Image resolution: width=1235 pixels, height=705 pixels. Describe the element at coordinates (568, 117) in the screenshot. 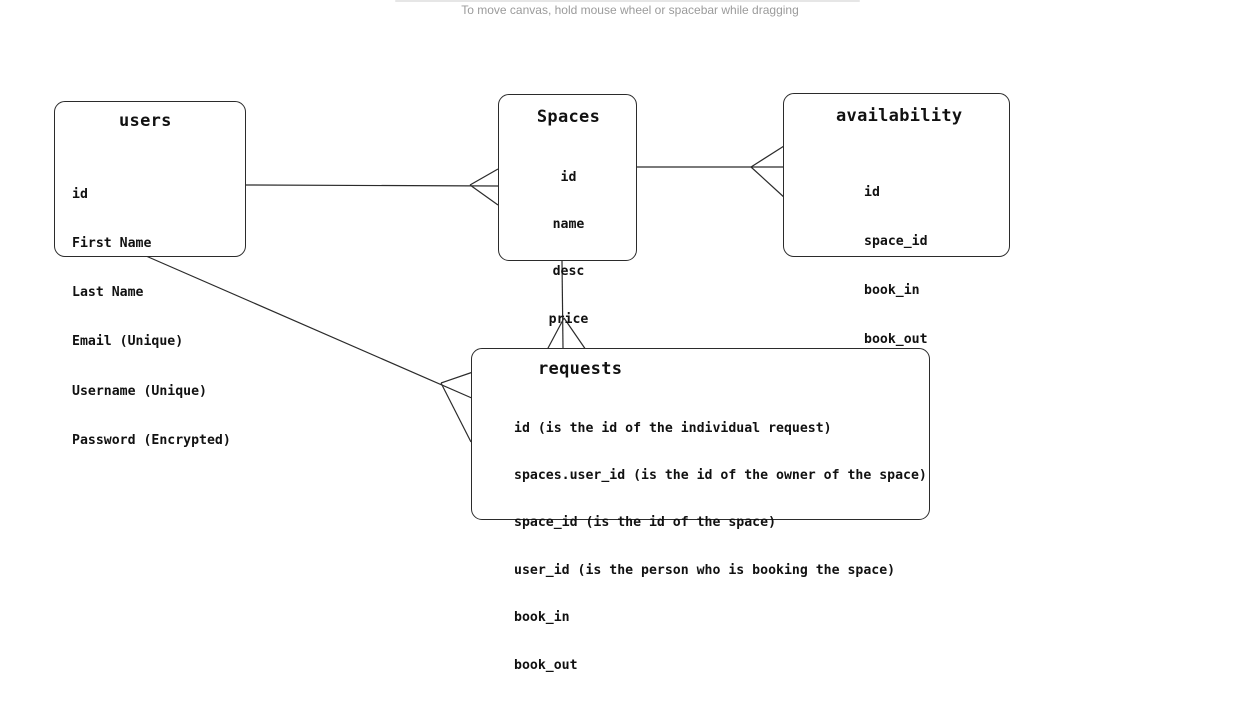

I see `entity-title: Spaces` at that location.